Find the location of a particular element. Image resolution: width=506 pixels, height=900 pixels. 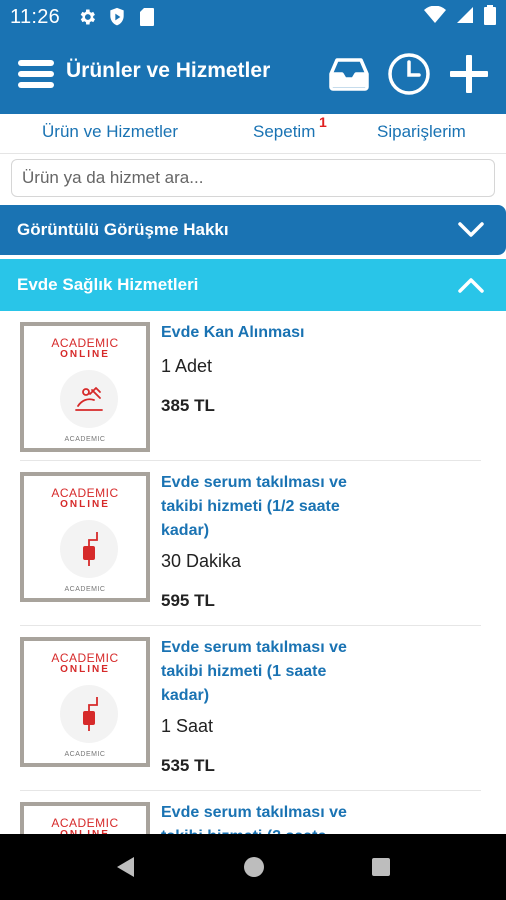

app-bar: Ürünler ve Hizmetler is located at coordinates (253, 74).